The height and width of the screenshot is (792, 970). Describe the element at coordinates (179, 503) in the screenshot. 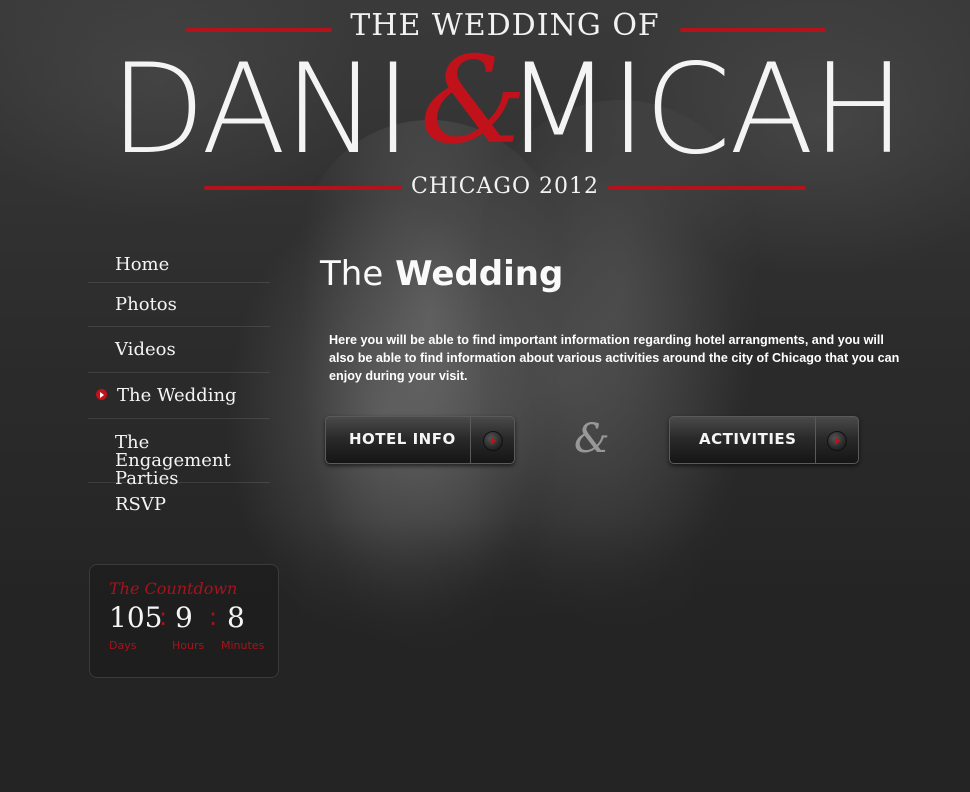

I see `nav-item-rsvp: RSVP` at that location.